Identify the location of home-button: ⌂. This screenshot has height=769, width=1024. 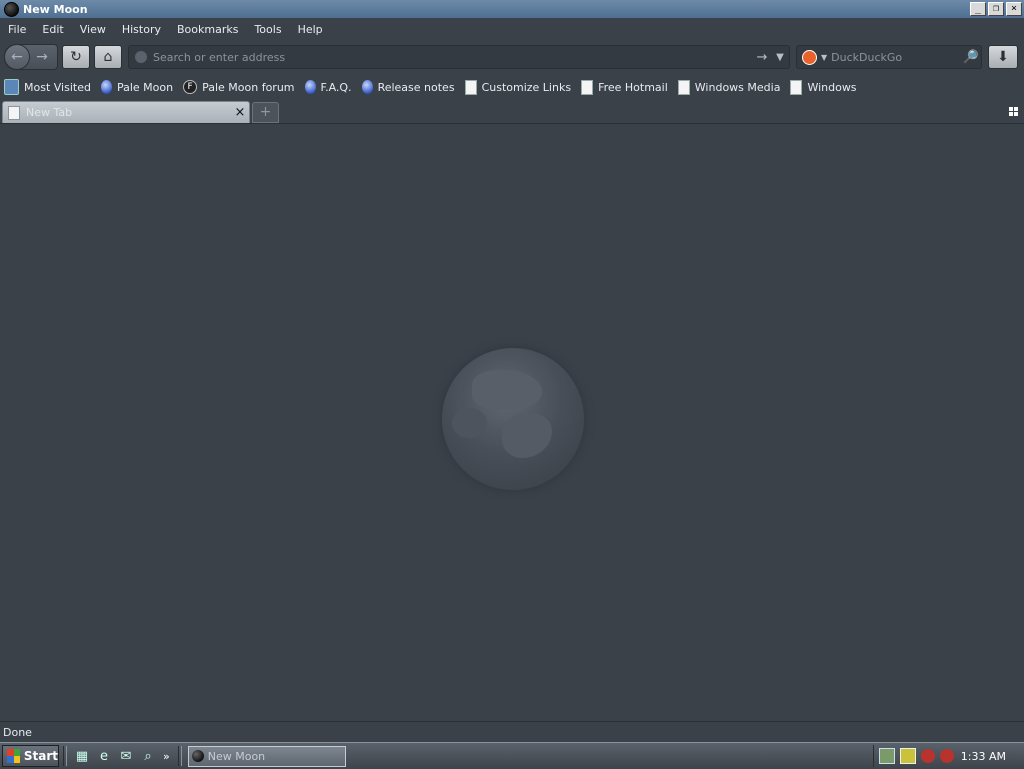
(108, 57).